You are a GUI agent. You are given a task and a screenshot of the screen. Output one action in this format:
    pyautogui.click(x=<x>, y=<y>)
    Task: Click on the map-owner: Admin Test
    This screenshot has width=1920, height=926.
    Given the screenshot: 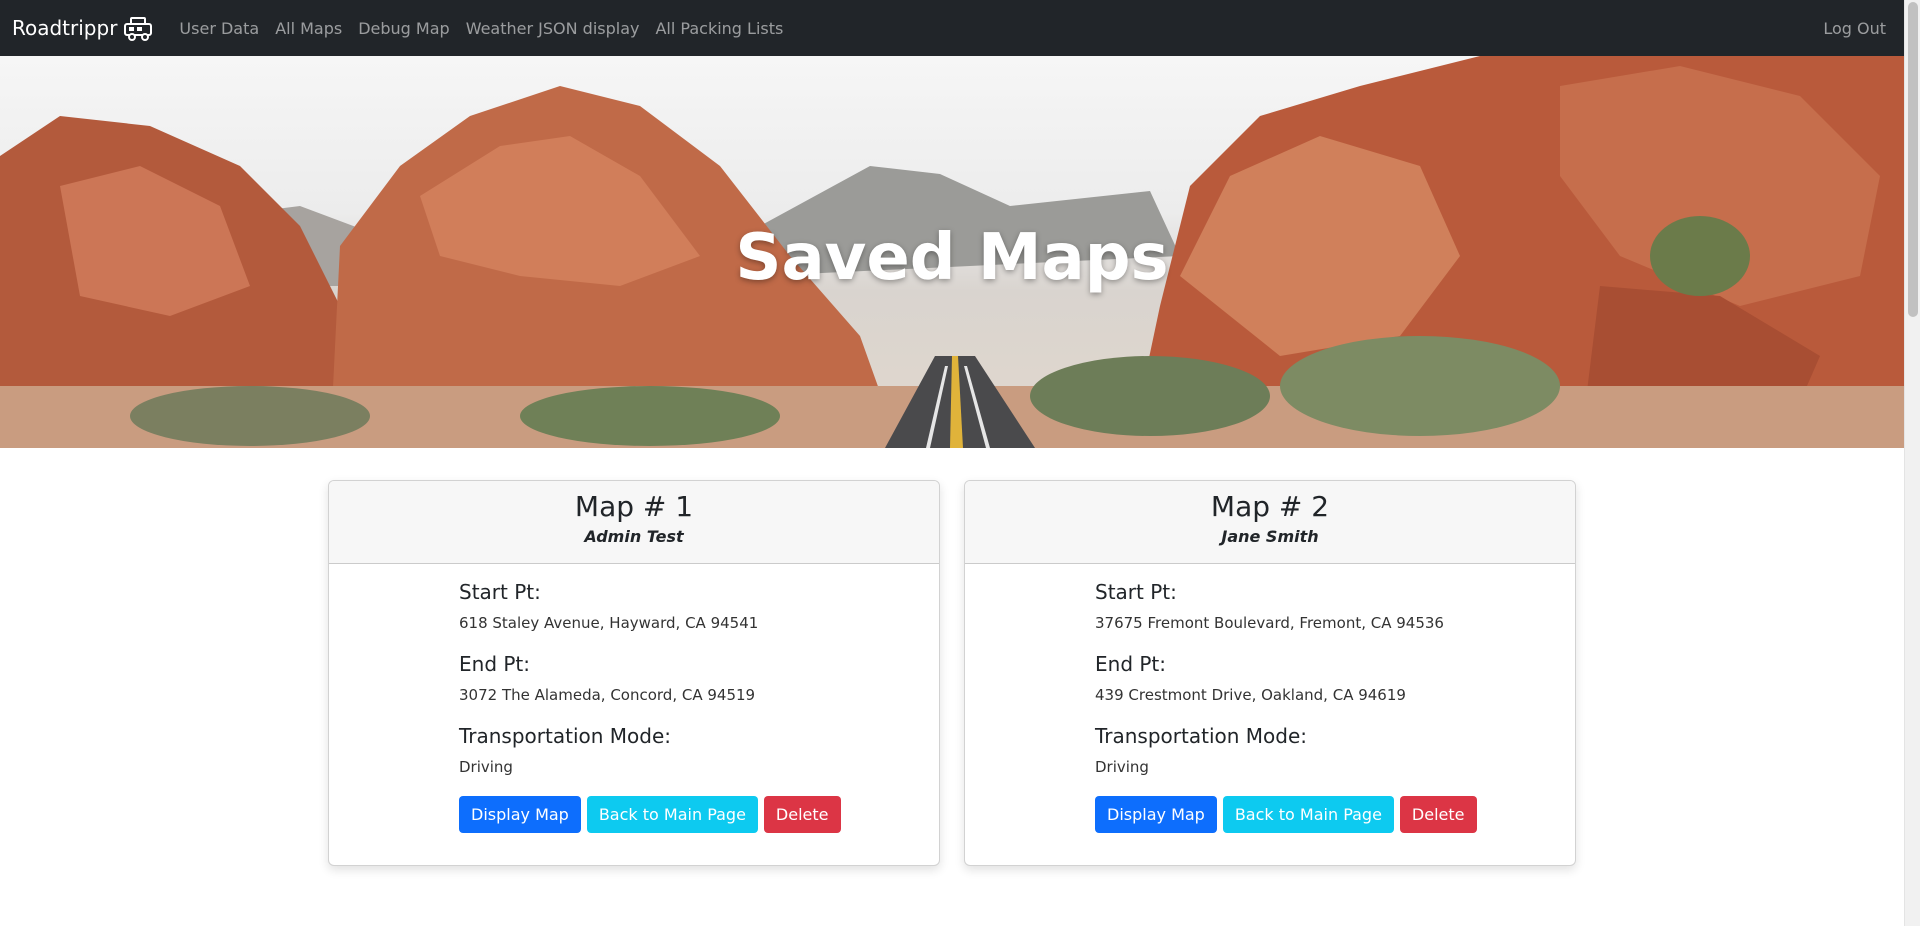 What is the action you would take?
    pyautogui.click(x=634, y=537)
    